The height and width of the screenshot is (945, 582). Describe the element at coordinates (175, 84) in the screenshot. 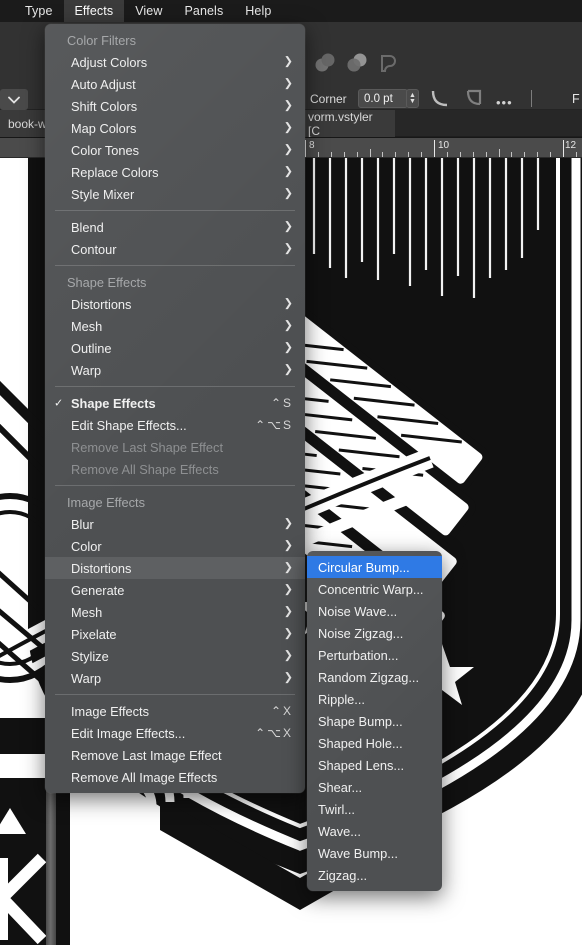

I see `menu-item-auto-adjust: Auto Adjust ❯` at that location.